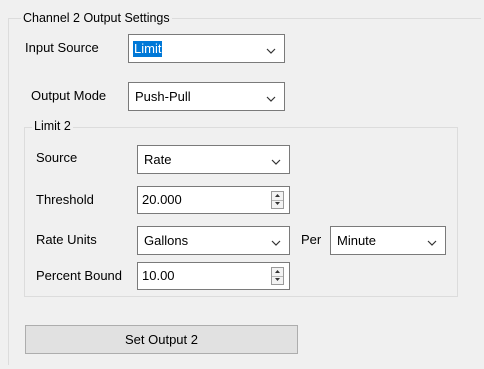 Image resolution: width=484 pixels, height=369 pixels. What do you see at coordinates (161, 339) in the screenshot?
I see `set-output-button: Set Output 2` at bounding box center [161, 339].